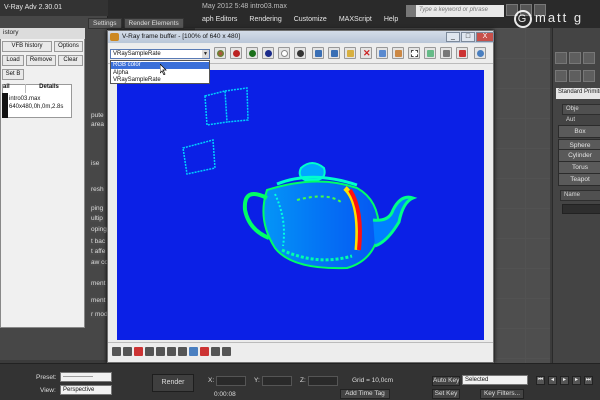 This screenshot has width=600, height=400. What do you see at coordinates (446, 394) in the screenshot?
I see `set-key-button: Set Key` at bounding box center [446, 394].